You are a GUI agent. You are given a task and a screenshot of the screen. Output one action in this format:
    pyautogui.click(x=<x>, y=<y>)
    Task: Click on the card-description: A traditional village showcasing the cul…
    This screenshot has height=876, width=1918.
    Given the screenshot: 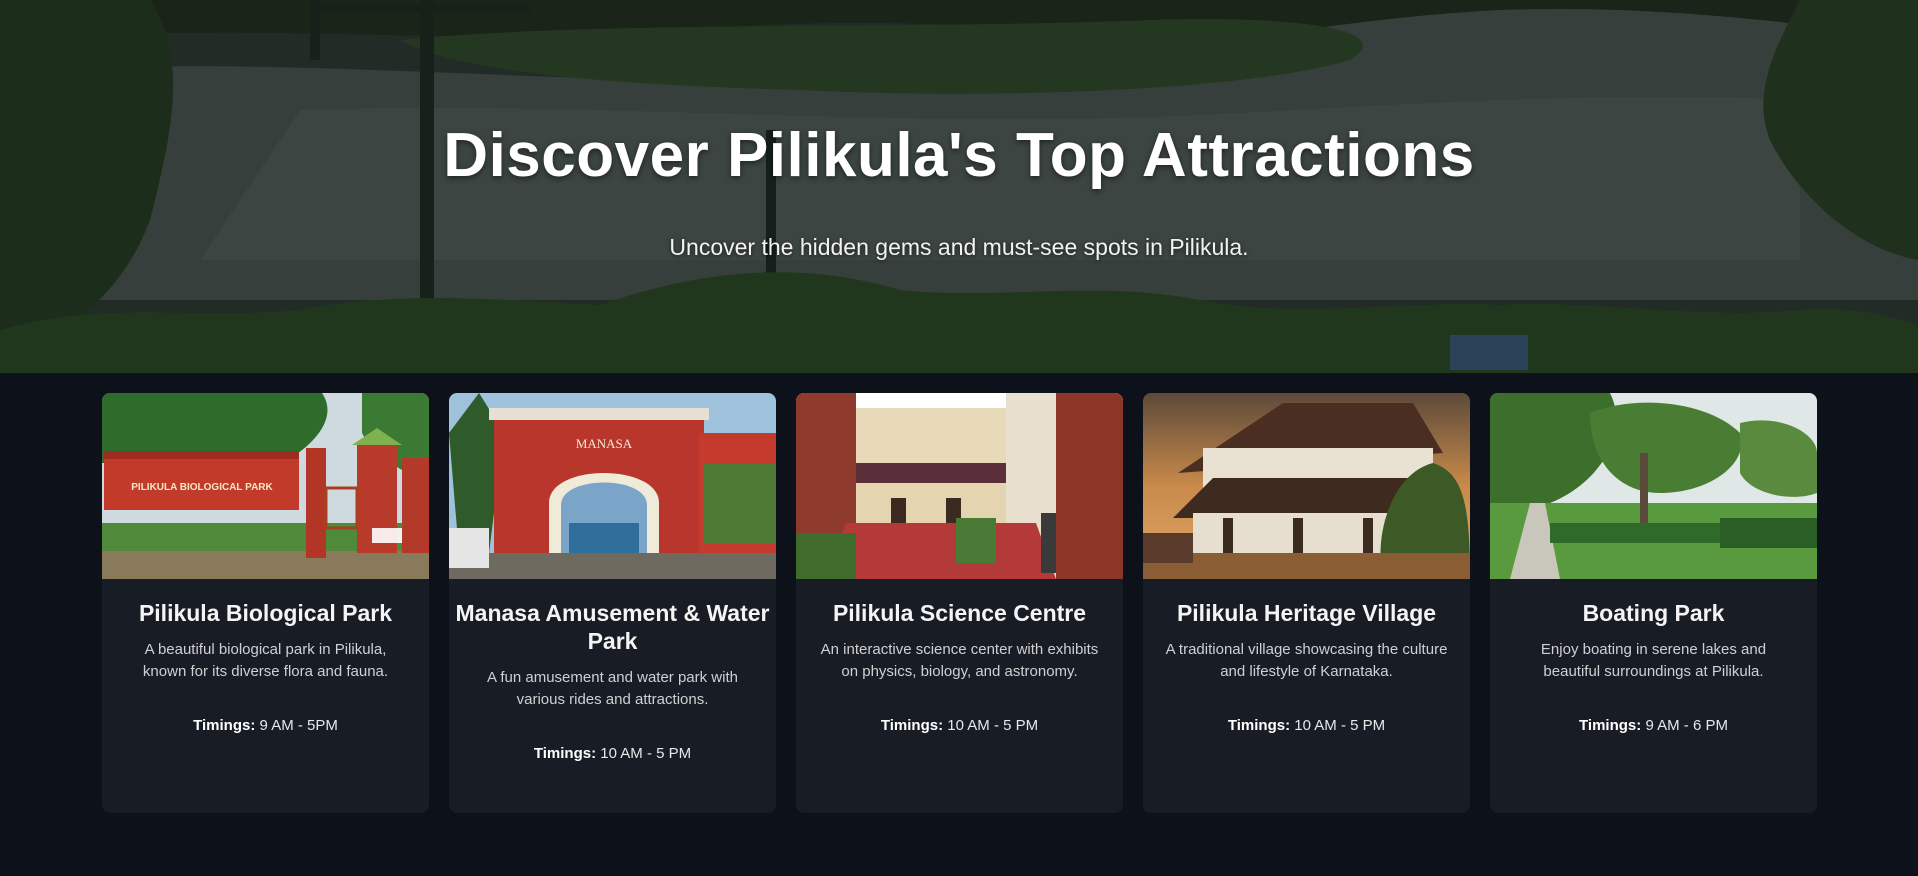 What is the action you would take?
    pyautogui.click(x=1306, y=660)
    